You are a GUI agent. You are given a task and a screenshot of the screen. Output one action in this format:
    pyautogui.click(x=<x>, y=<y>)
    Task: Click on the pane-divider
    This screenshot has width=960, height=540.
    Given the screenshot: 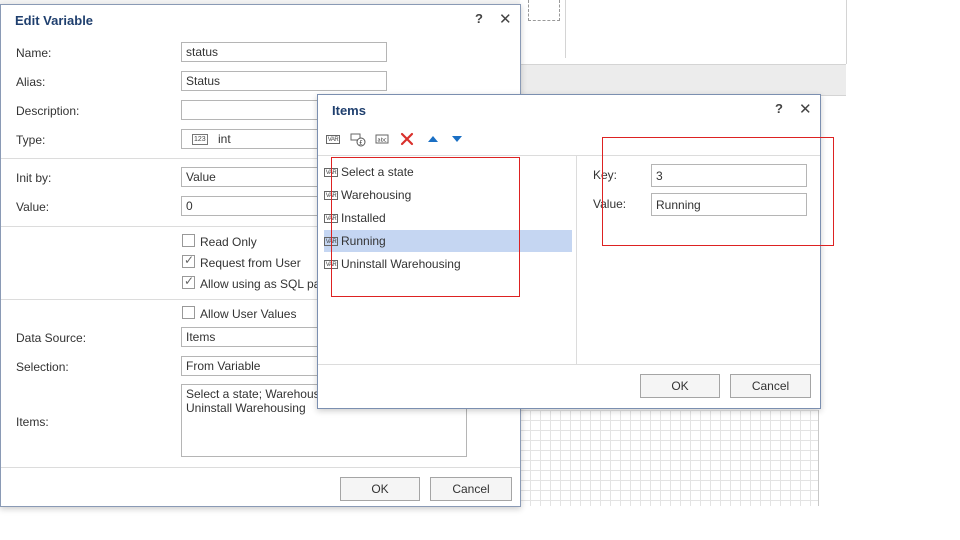 What is the action you would take?
    pyautogui.click(x=576, y=260)
    